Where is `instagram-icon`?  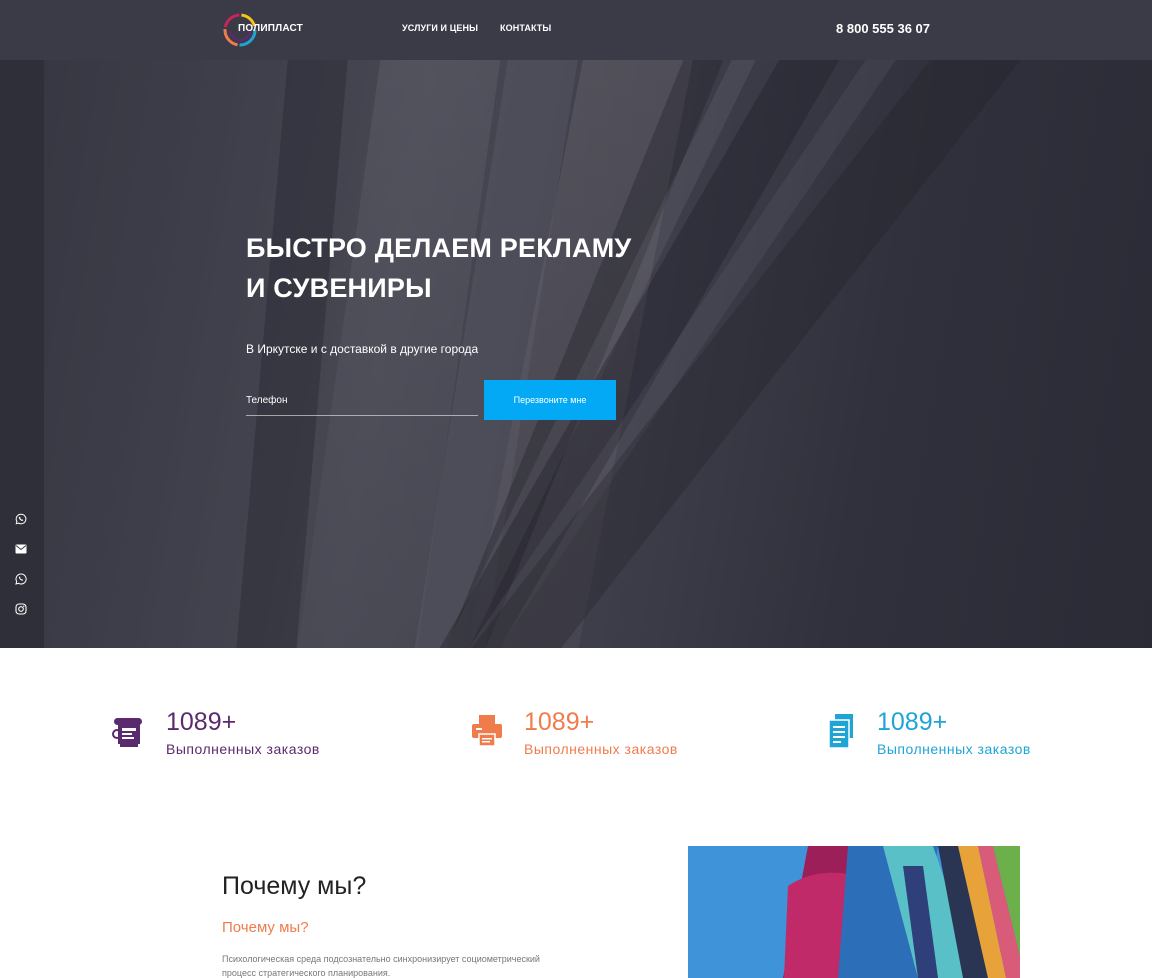 instagram-icon is located at coordinates (21, 609).